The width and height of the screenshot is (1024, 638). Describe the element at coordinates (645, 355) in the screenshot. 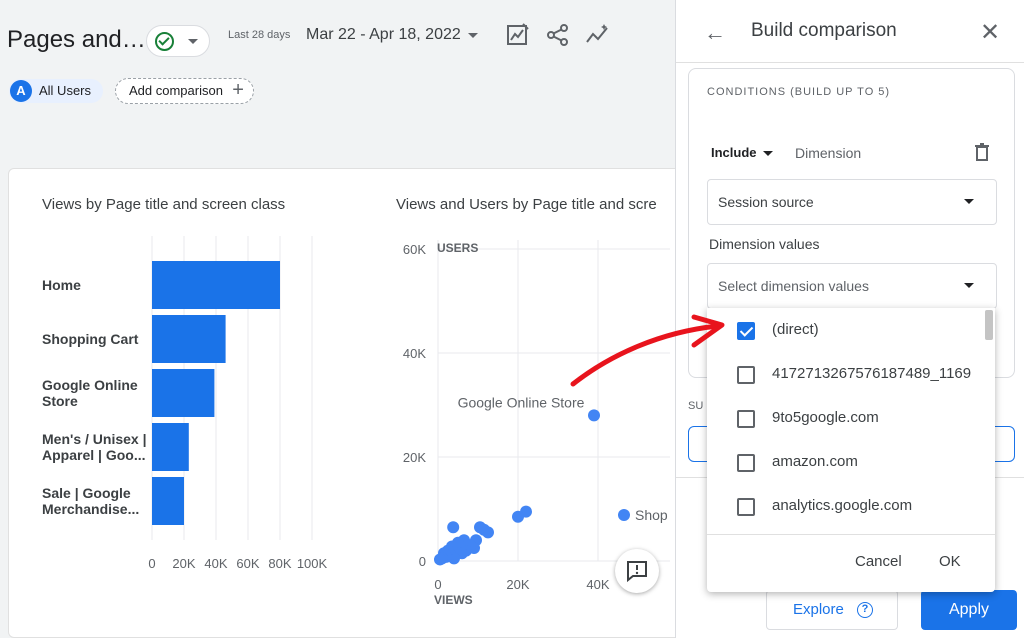

I see `annotation-arrow-line` at that location.